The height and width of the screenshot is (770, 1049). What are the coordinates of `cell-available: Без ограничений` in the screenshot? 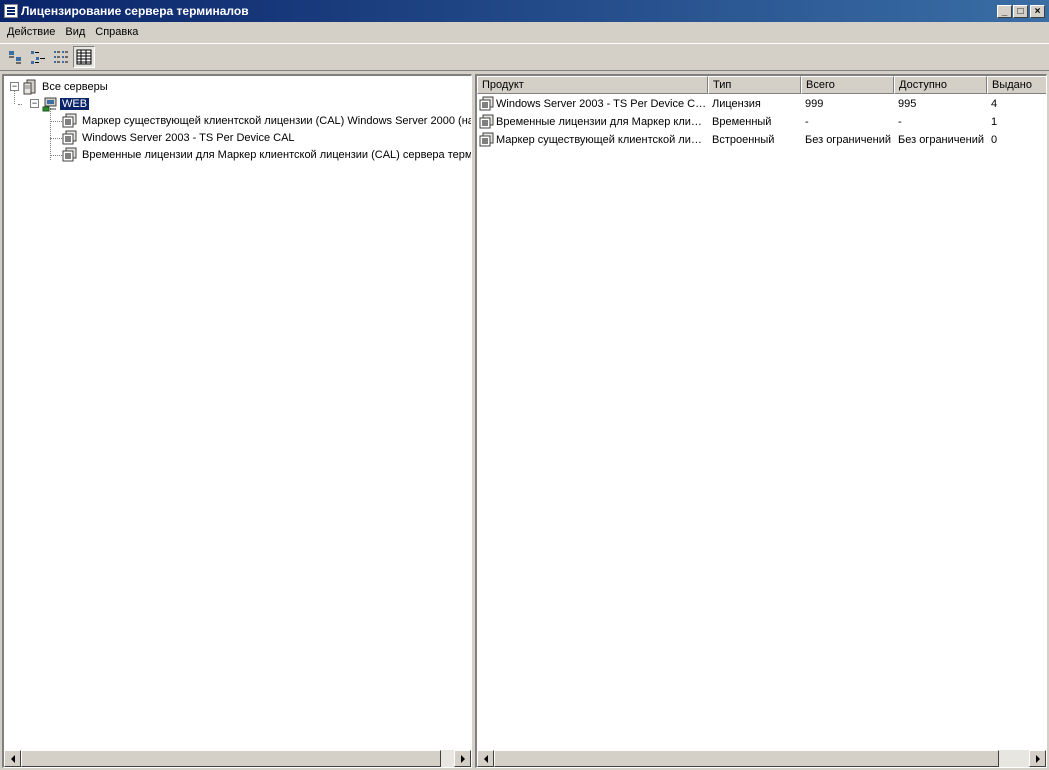 It's located at (941, 140).